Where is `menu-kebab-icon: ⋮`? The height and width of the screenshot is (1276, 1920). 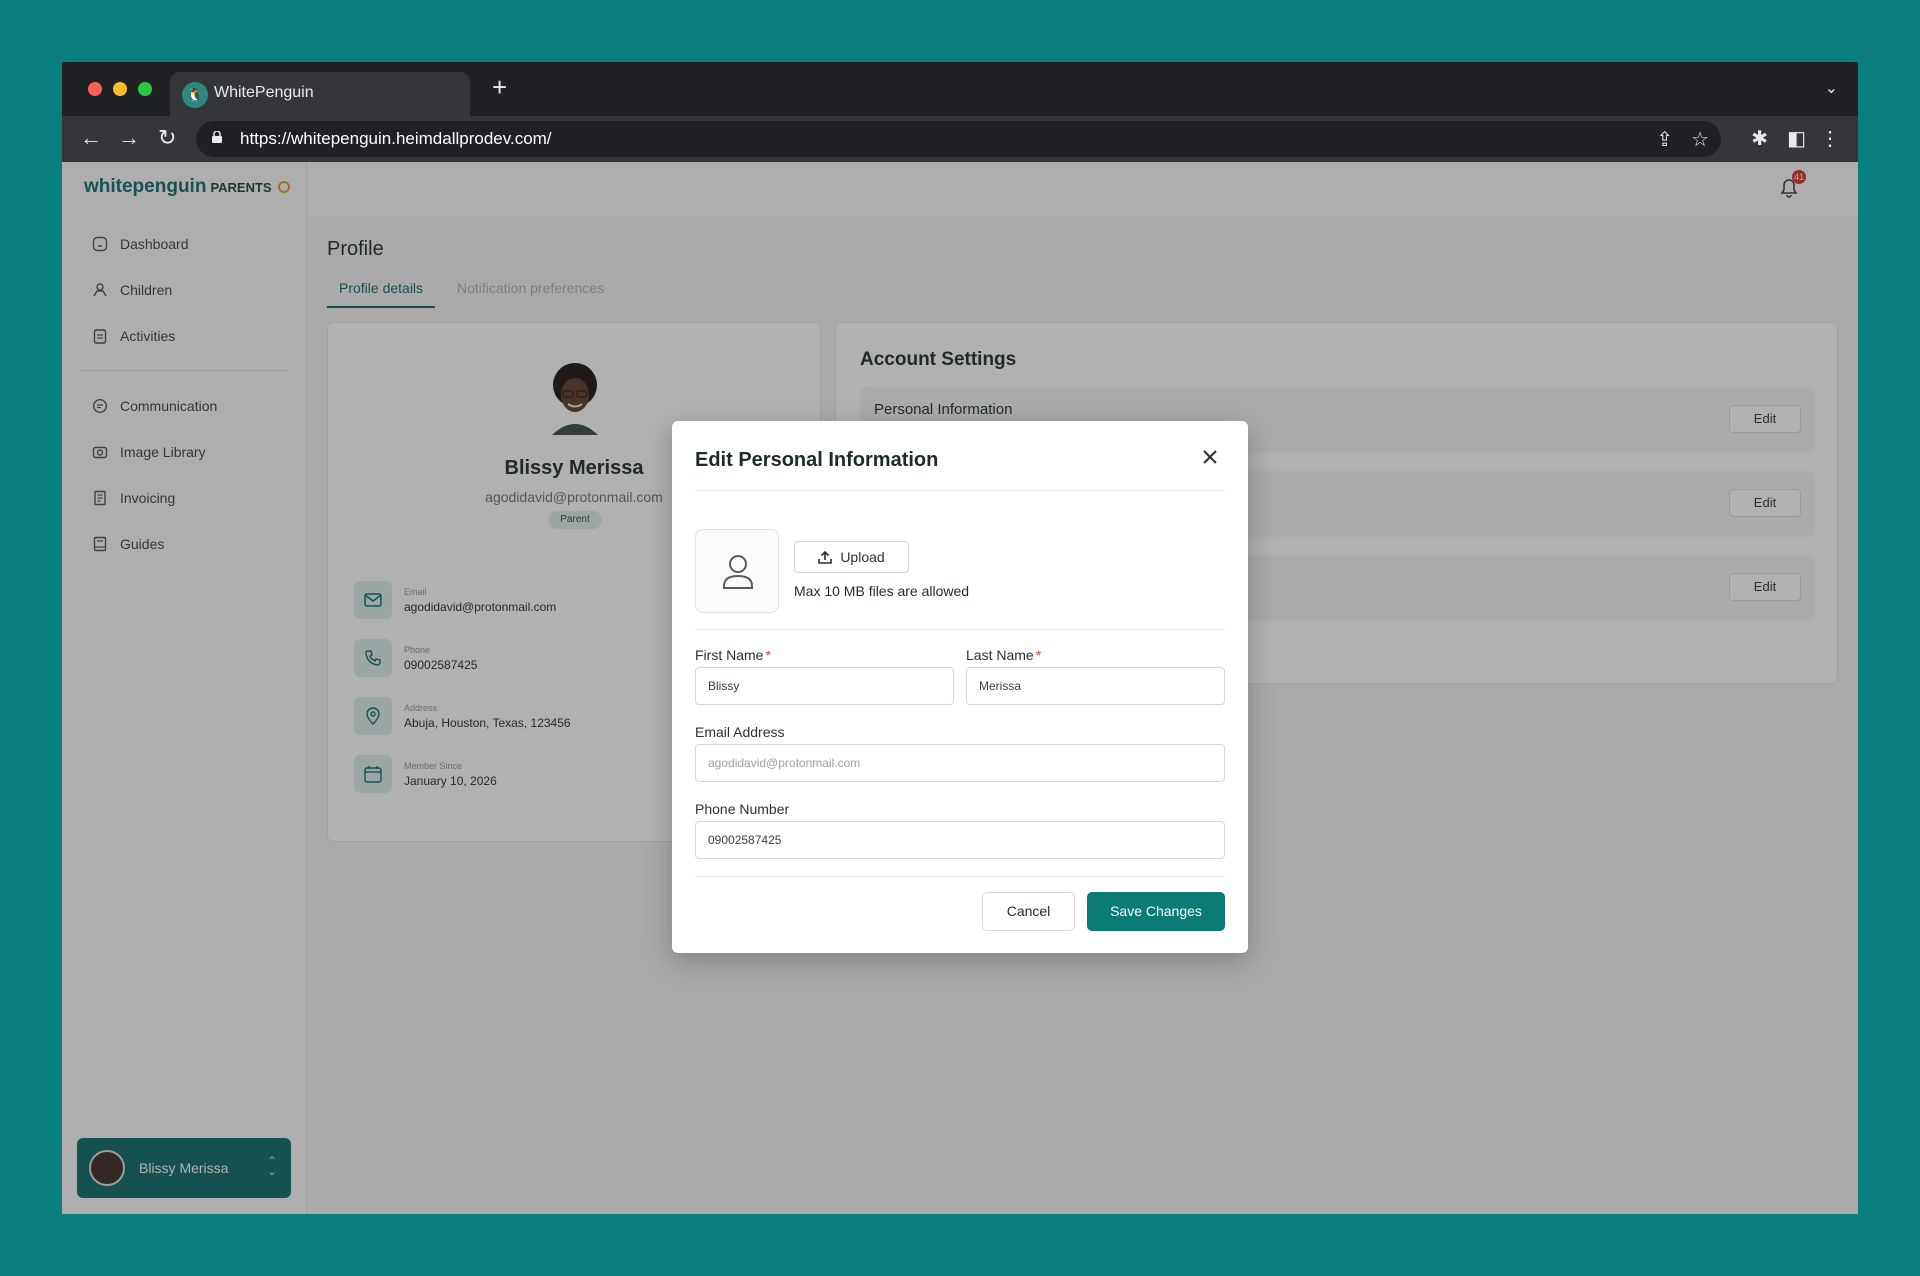 menu-kebab-icon: ⋮ is located at coordinates (1830, 138).